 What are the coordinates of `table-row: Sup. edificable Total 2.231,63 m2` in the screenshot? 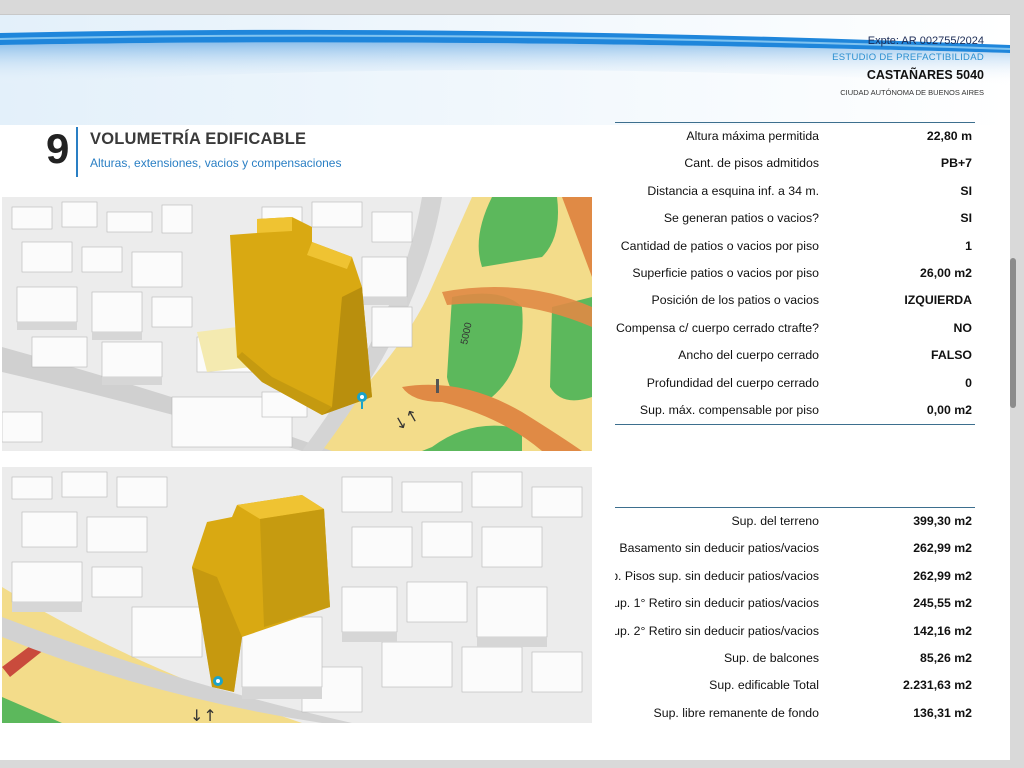 It's located at (795, 685).